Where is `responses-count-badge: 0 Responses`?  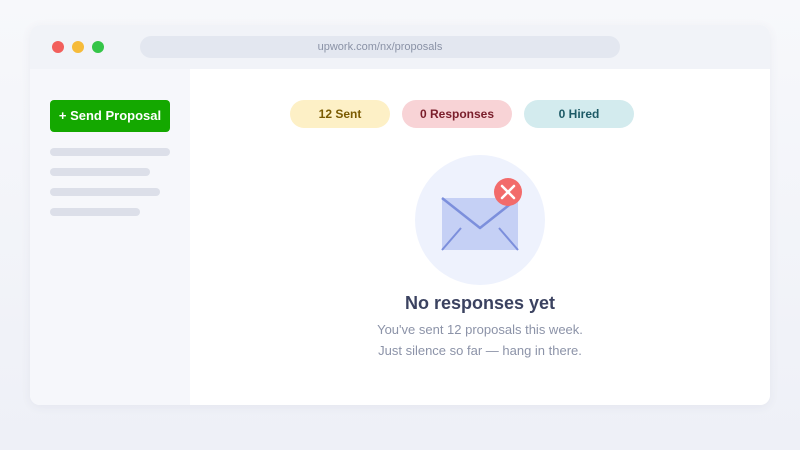
responses-count-badge: 0 Responses is located at coordinates (457, 114).